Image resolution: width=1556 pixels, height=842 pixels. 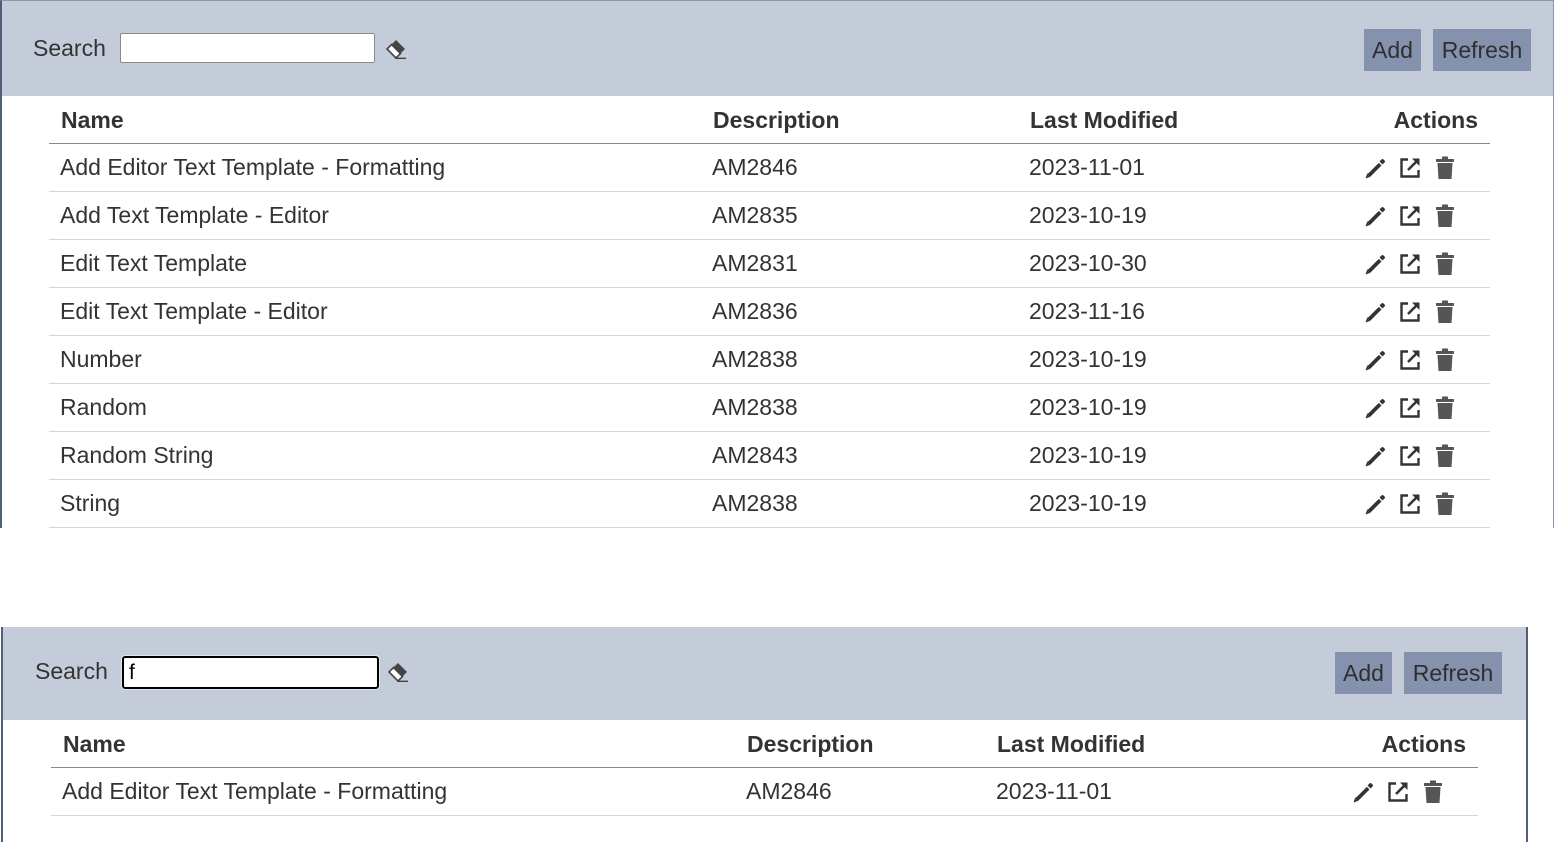 What do you see at coordinates (1168, 263) in the screenshot?
I see `cell-last-modified: 2023-10-30` at bounding box center [1168, 263].